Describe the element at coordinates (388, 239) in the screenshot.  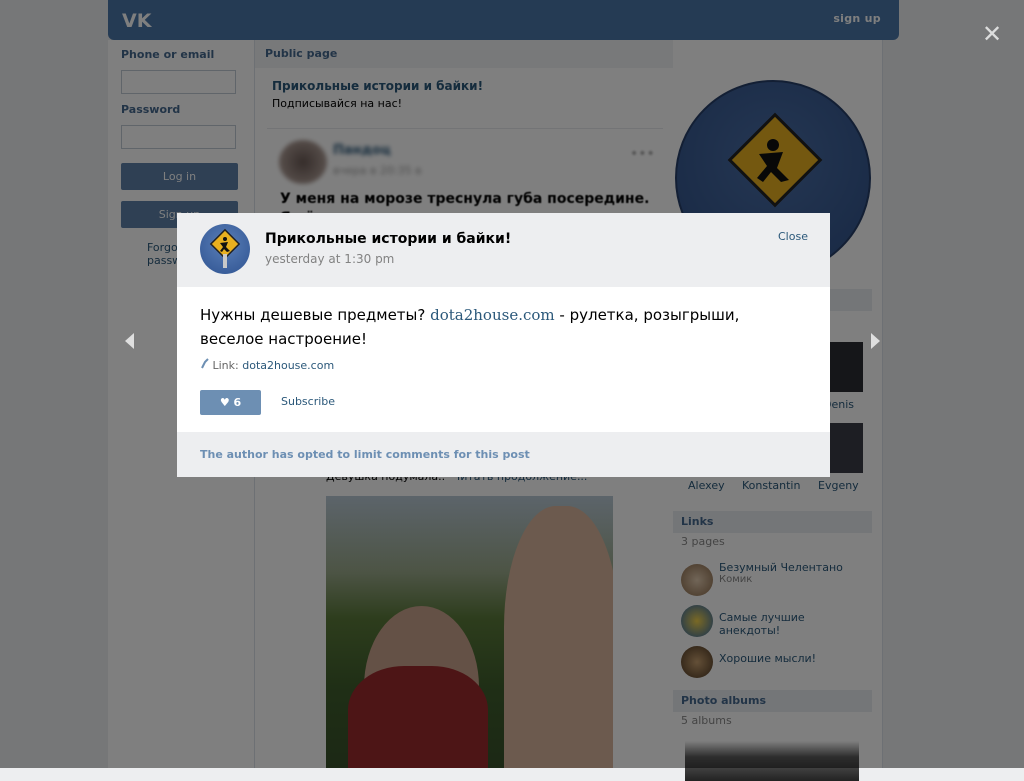
I see `modal-title: Прикольные истории и байки!` at that location.